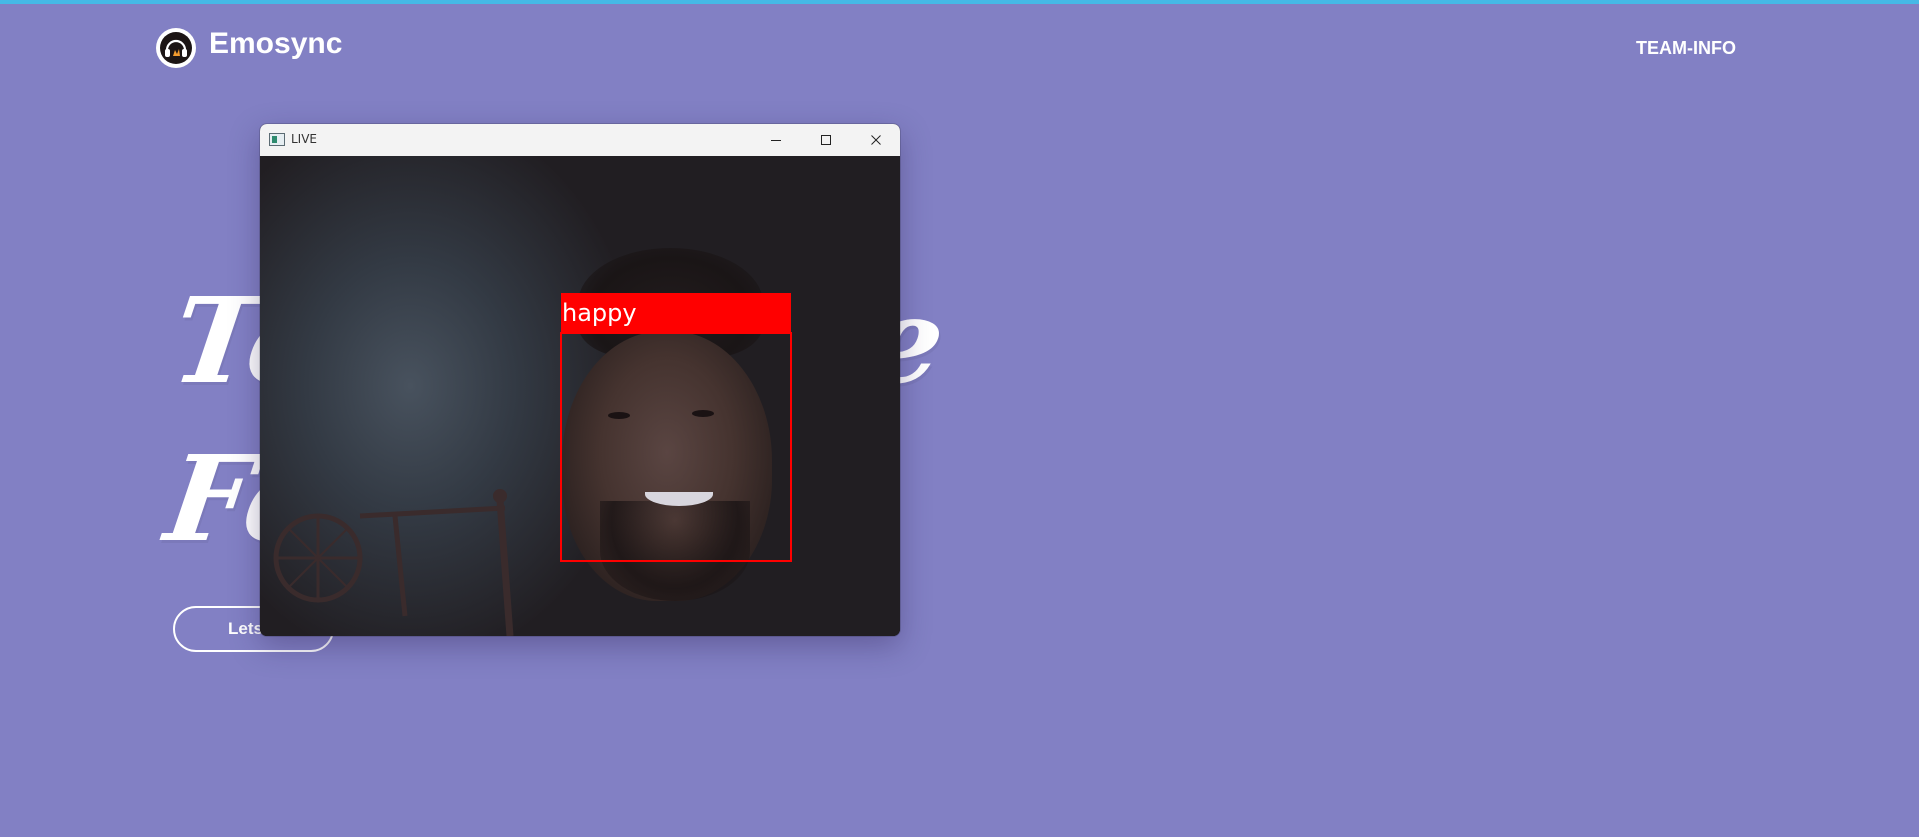 The height and width of the screenshot is (837, 1919). Describe the element at coordinates (393, 562) in the screenshot. I see `bed-frame-image` at that location.